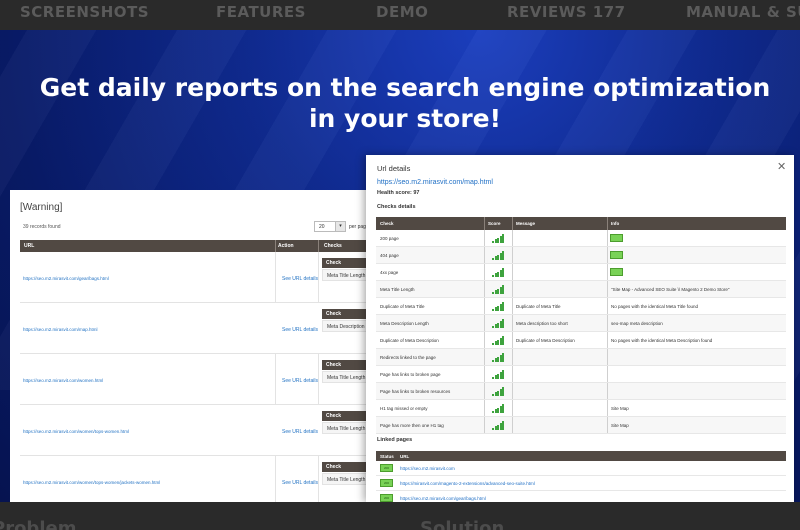 The width and height of the screenshot is (800, 530). What do you see at coordinates (395, 440) in the screenshot?
I see `linked-pages-title: Linked pages` at bounding box center [395, 440].